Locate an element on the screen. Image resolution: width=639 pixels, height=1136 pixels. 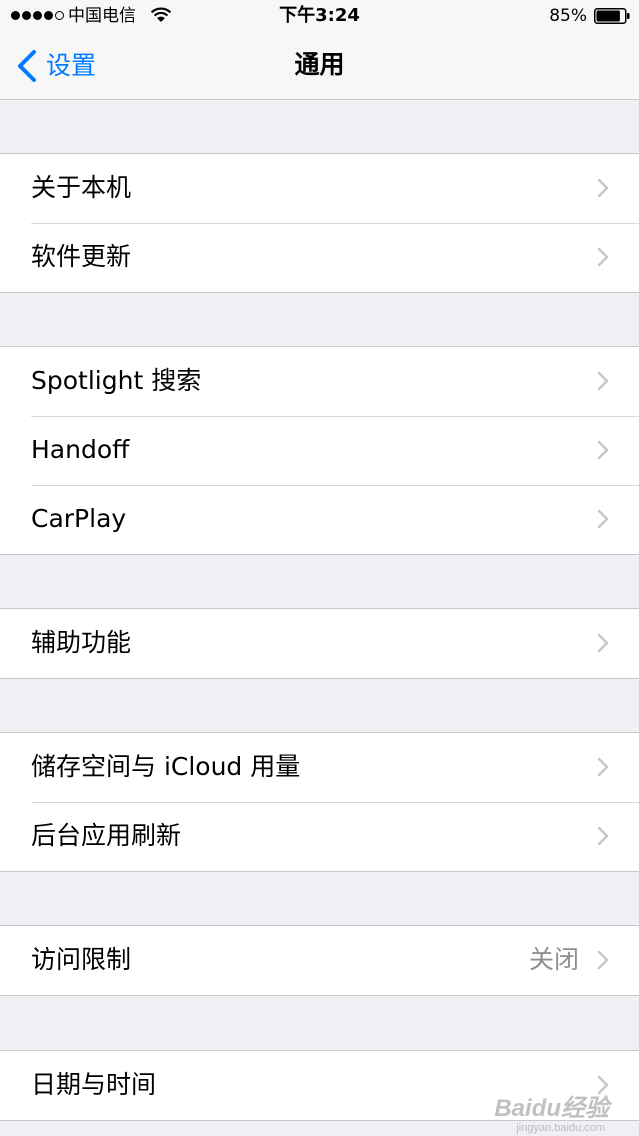
row-label: CarPlay is located at coordinates (79, 518).